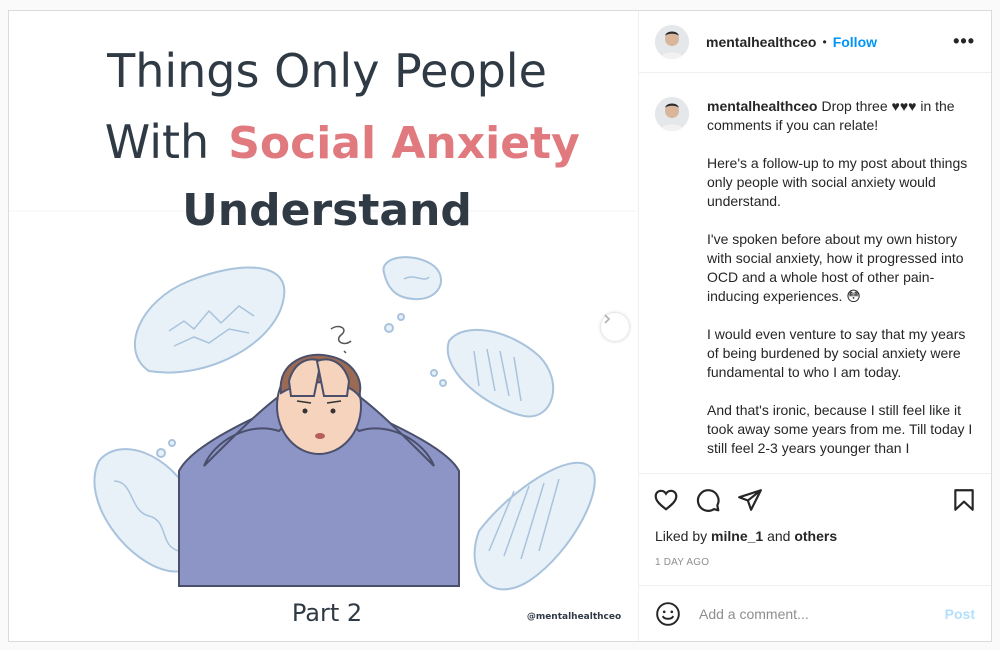 The height and width of the screenshot is (650, 1000). What do you see at coordinates (815, 499) in the screenshot?
I see `action-bar` at bounding box center [815, 499].